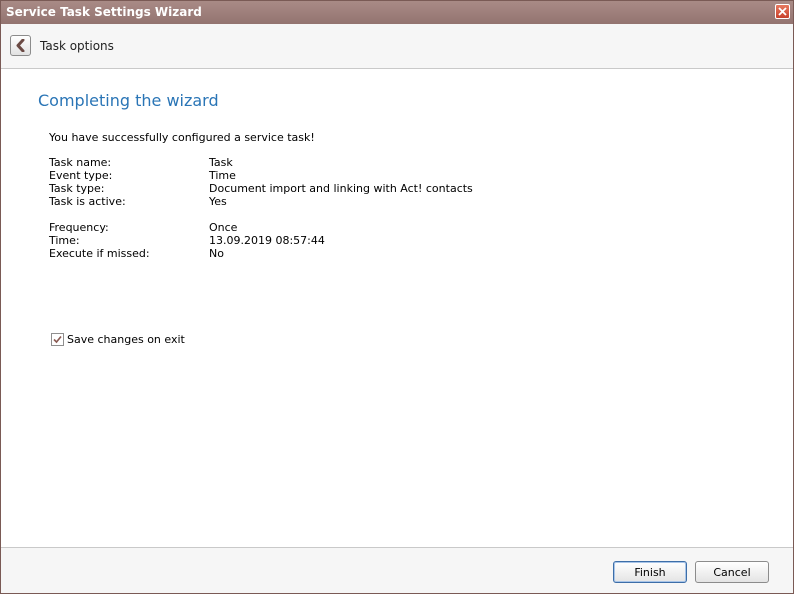  I want to click on save-changes-checkbox, so click(57, 339).